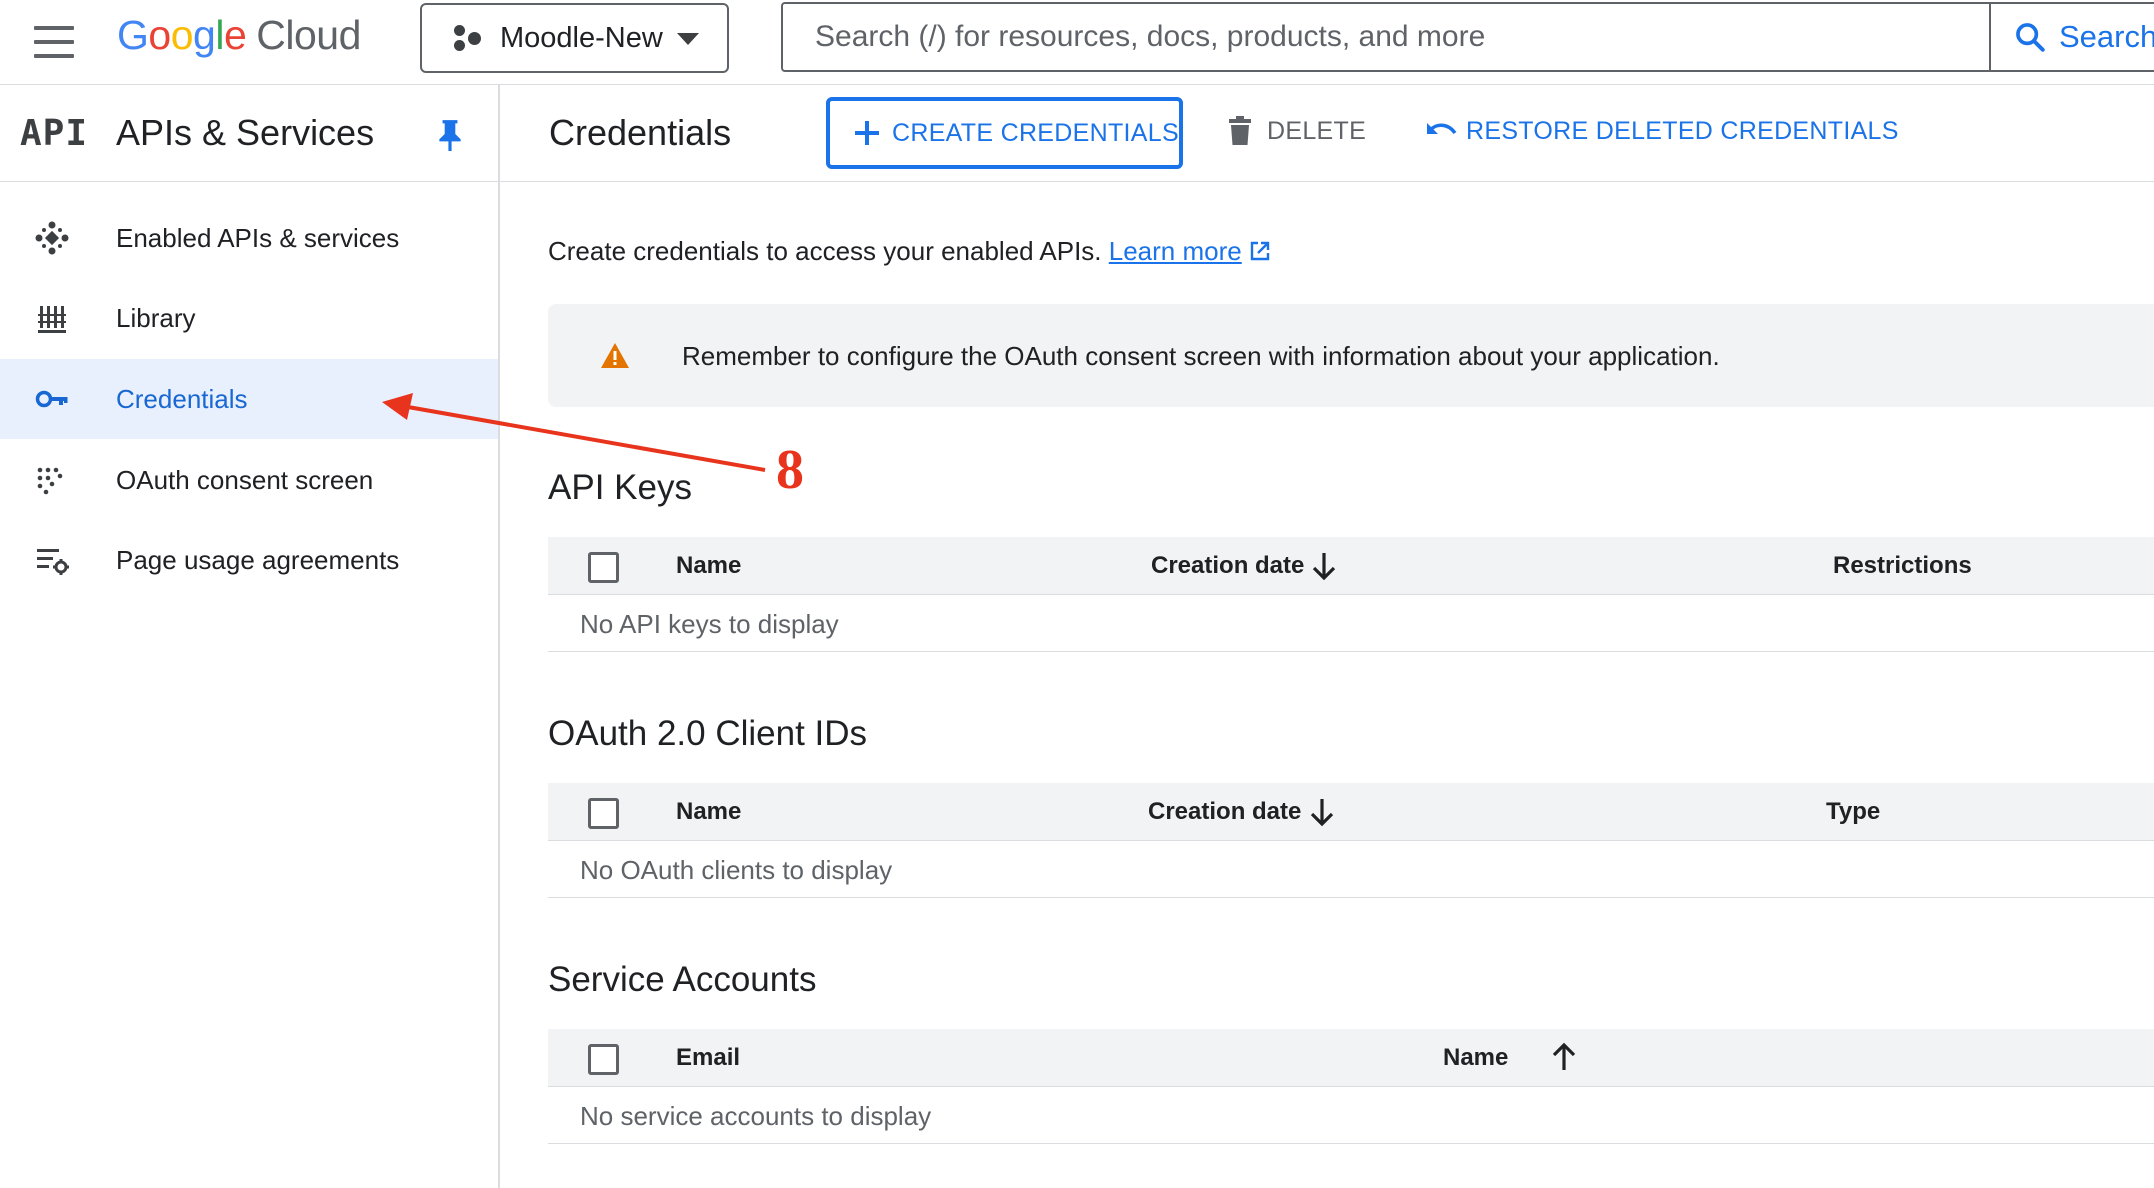  Describe the element at coordinates (1564, 1057) in the screenshot. I see `arrow-up-icon` at that location.